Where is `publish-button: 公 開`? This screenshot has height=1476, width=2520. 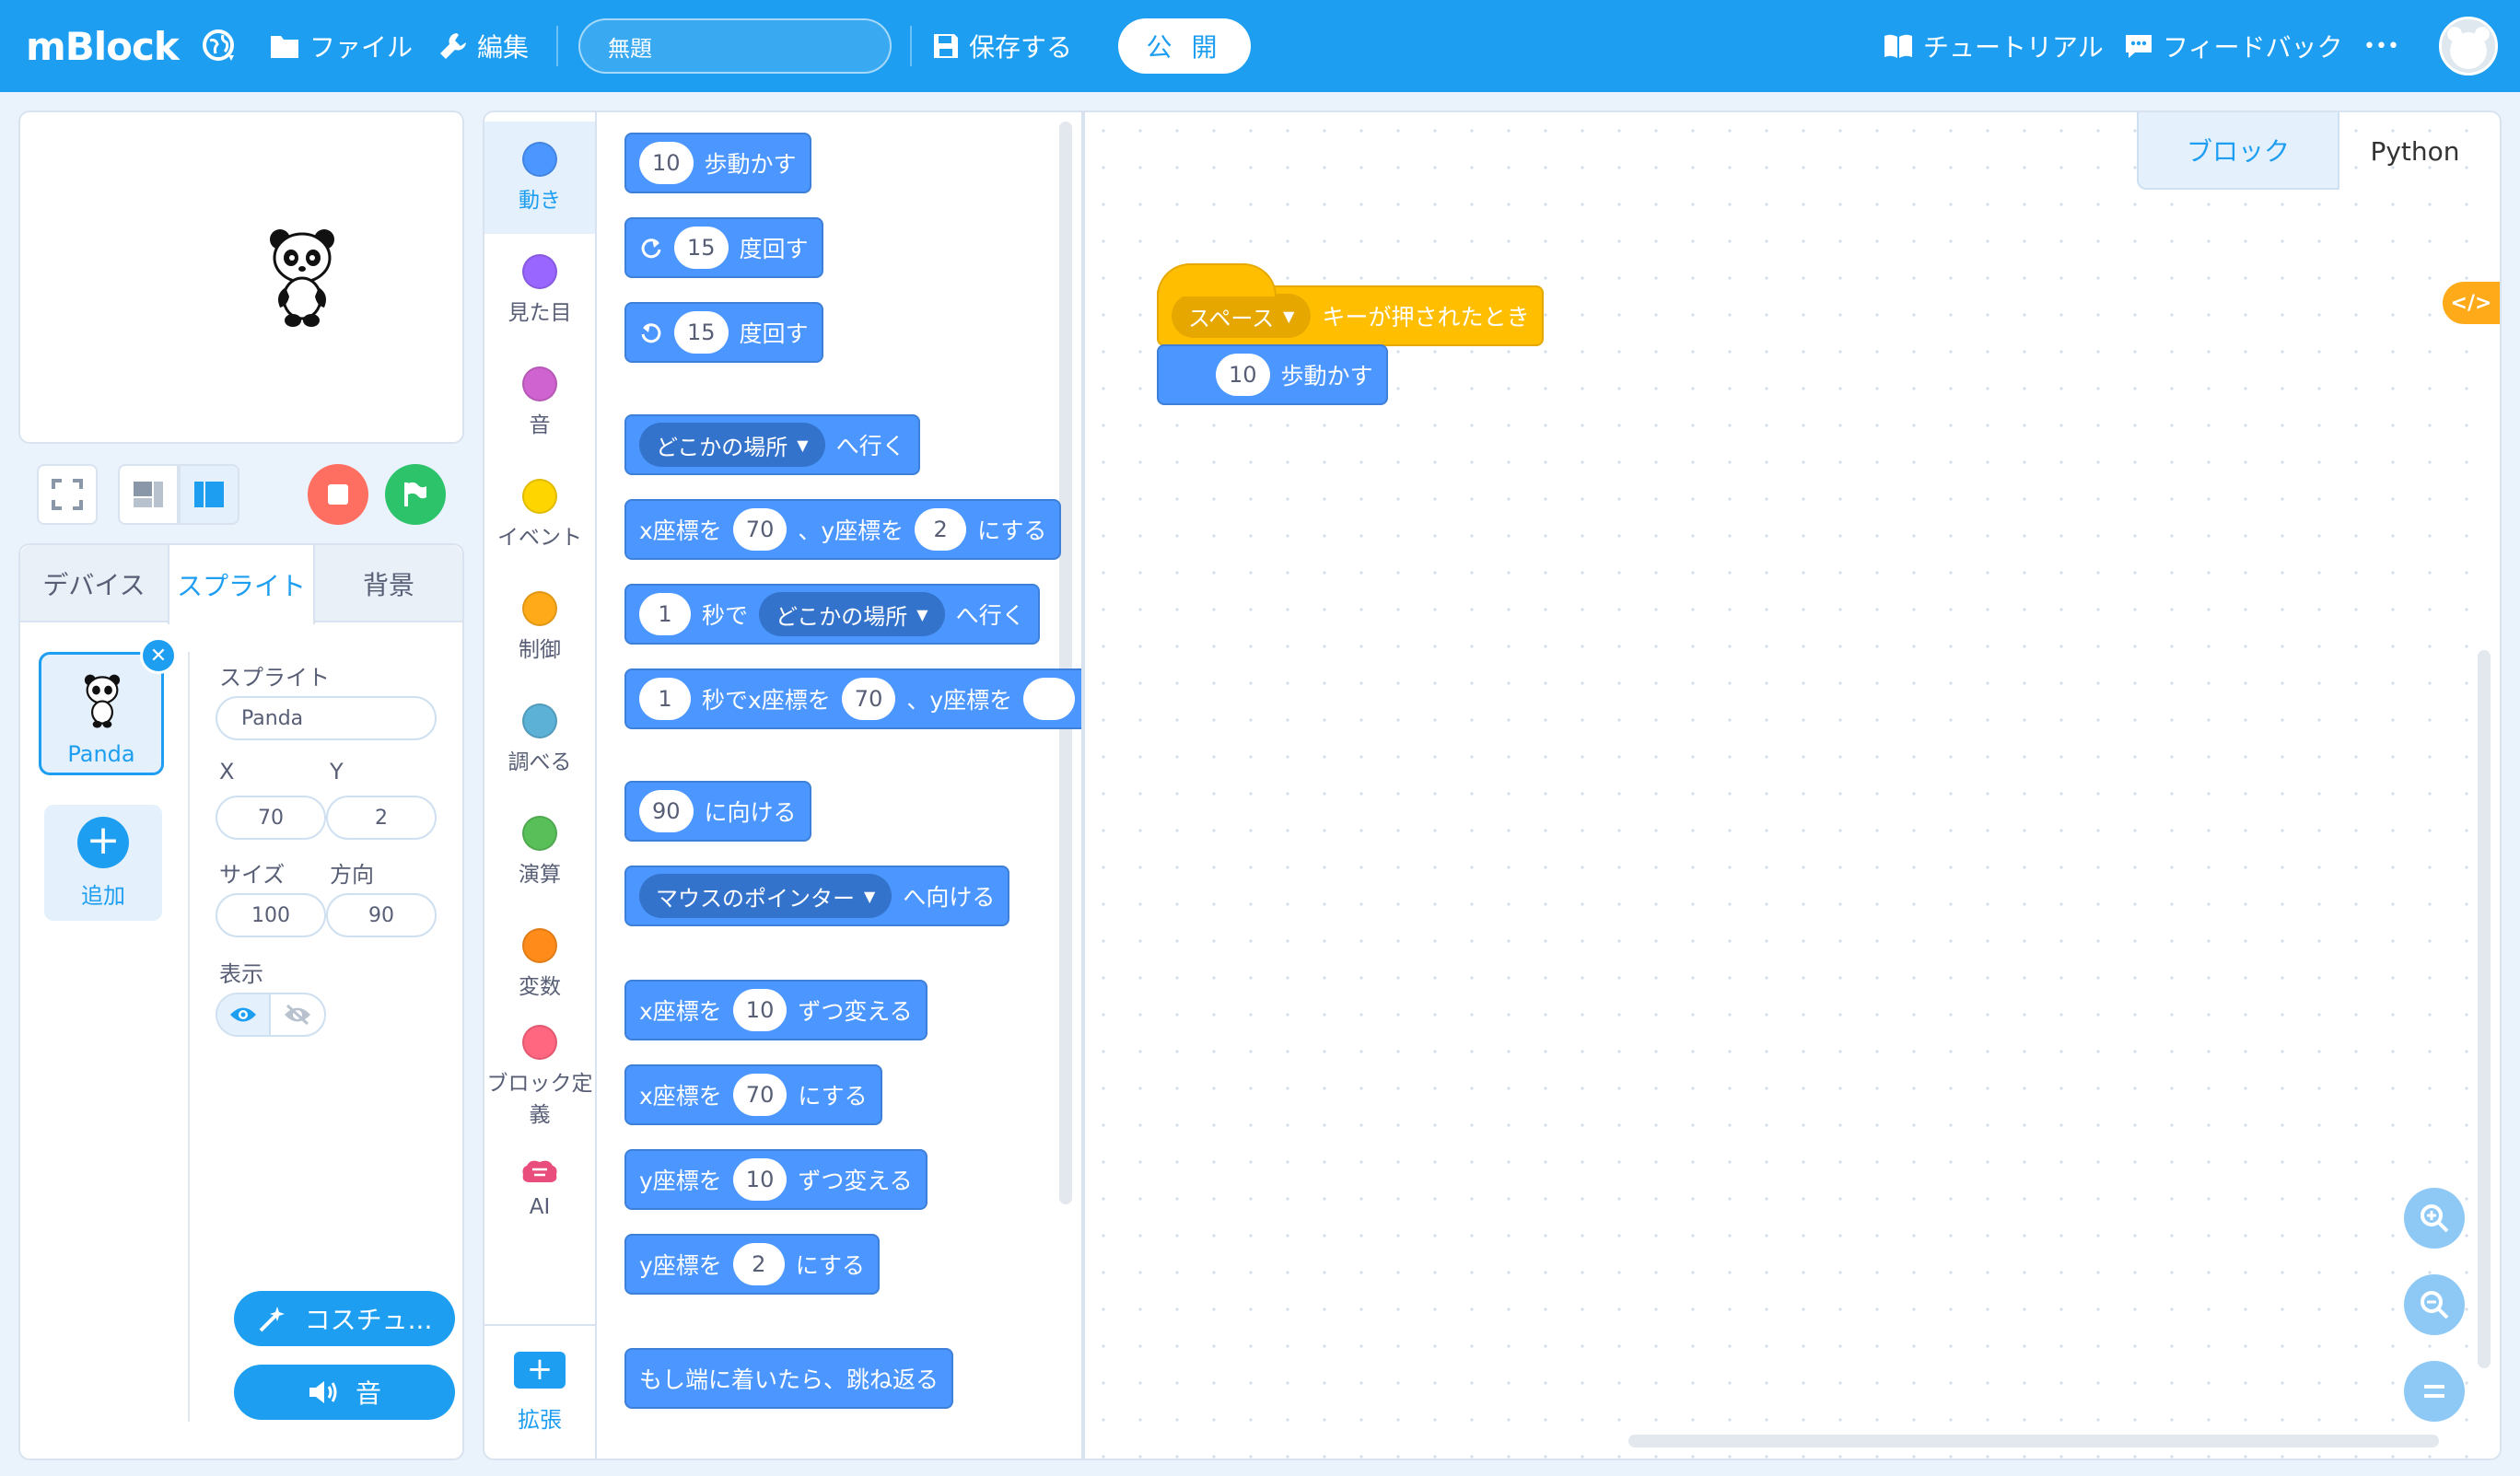
publish-button: 公 開 is located at coordinates (1184, 46).